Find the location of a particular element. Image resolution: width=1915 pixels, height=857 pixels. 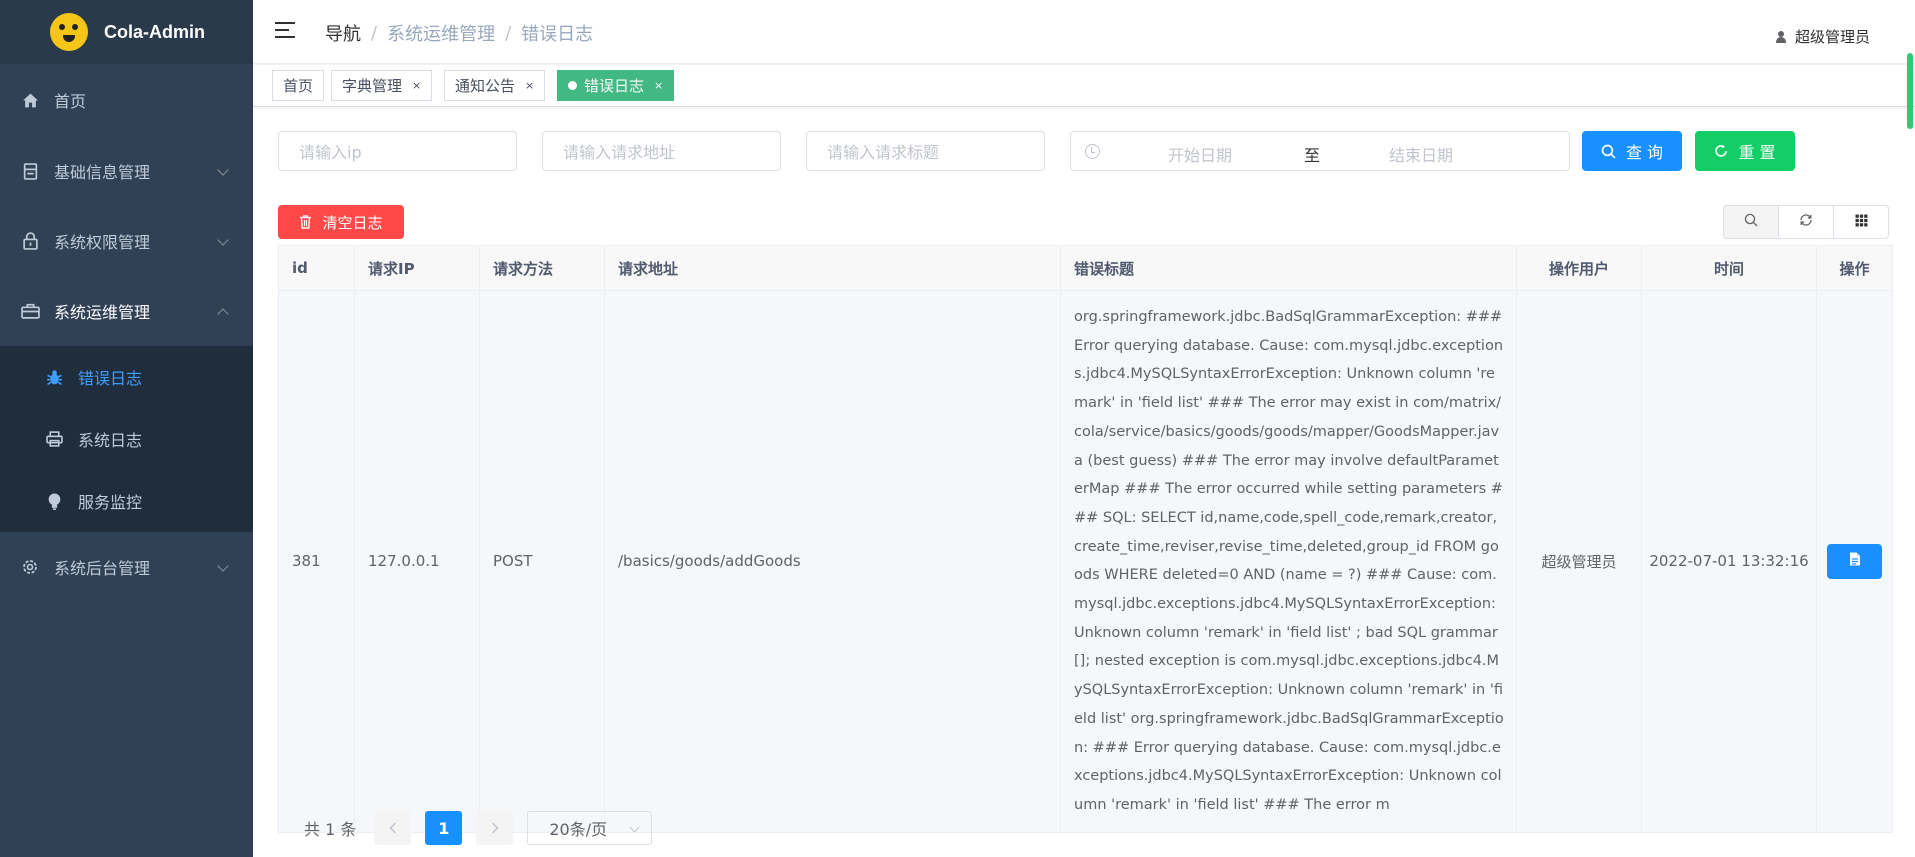

sidebar-item-label: 系统日志 is located at coordinates (110, 440).